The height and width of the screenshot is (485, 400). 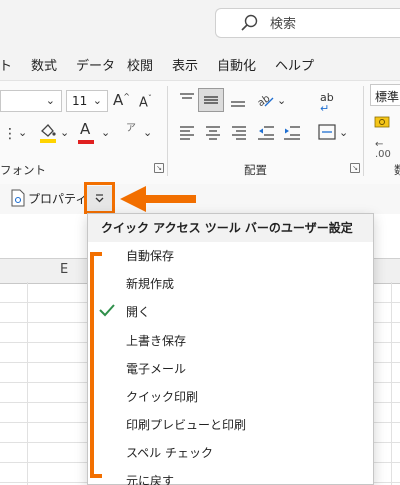 I want to click on properties-button: プロパティ, so click(x=57, y=198).